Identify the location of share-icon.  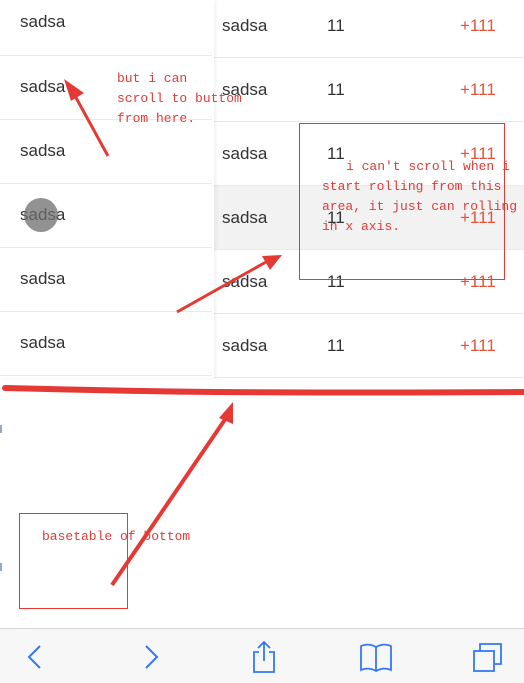
(264, 656).